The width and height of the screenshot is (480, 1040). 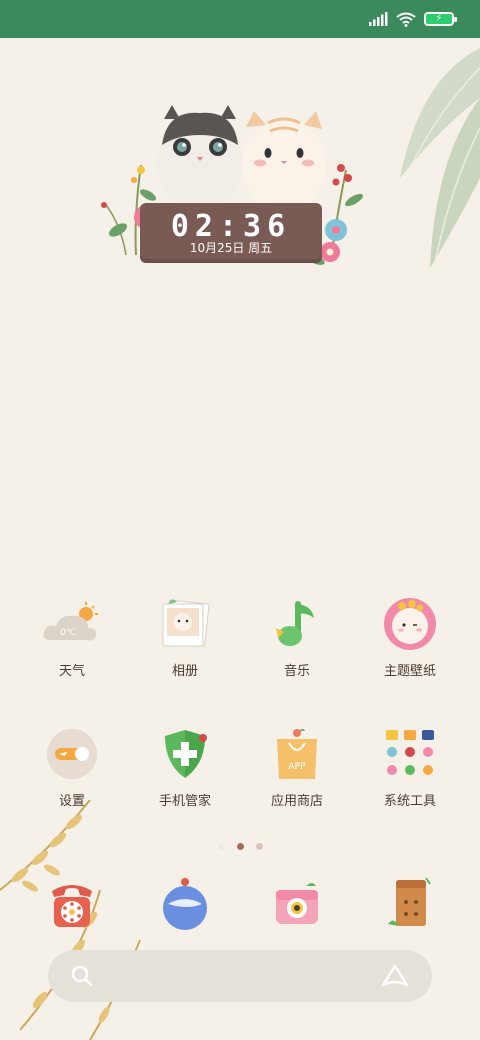 I want to click on system-tools-icon, so click(x=410, y=754).